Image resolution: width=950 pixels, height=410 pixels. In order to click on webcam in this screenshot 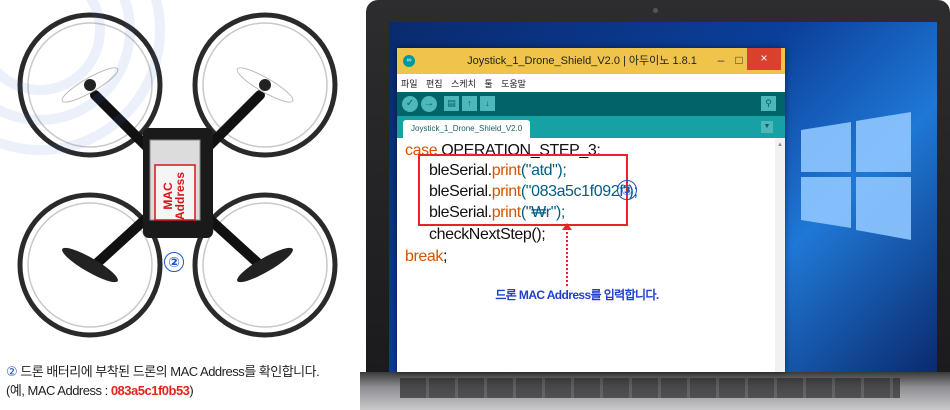, I will do `click(655, 10)`.